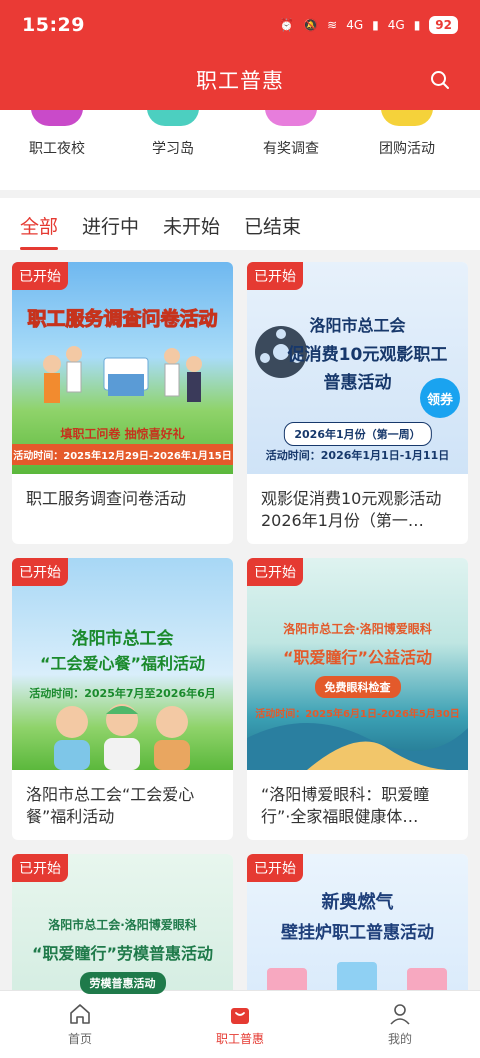 The image size is (480, 1058). I want to click on tab-all: 全部, so click(39, 224).